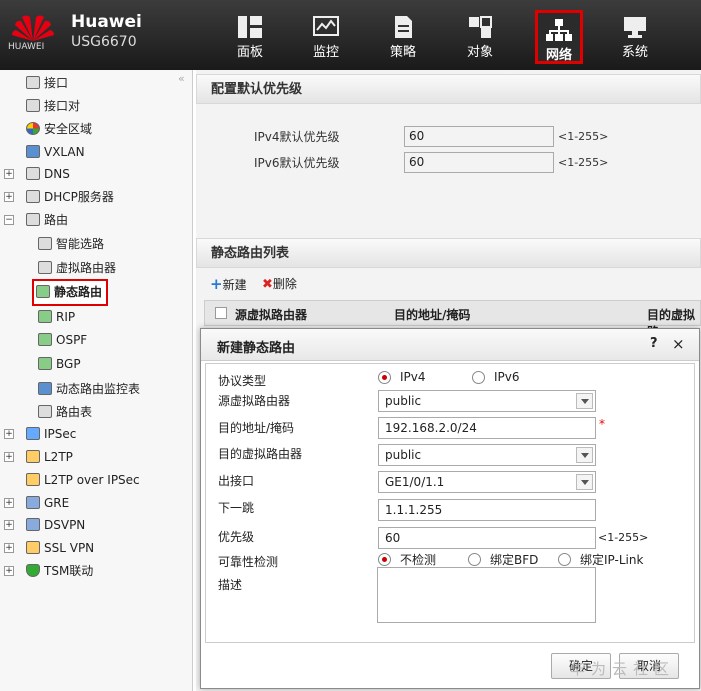 This screenshot has width=701, height=691. I want to click on sidebar-item-rip: RIP, so click(56, 317).